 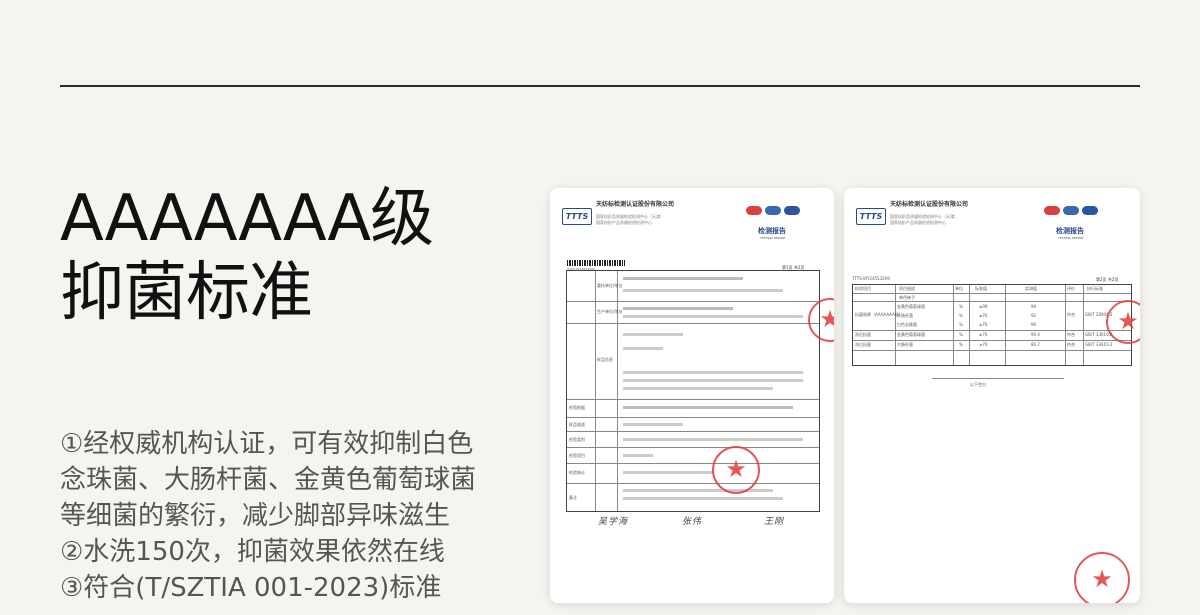 I want to click on end-rule, so click(x=998, y=378).